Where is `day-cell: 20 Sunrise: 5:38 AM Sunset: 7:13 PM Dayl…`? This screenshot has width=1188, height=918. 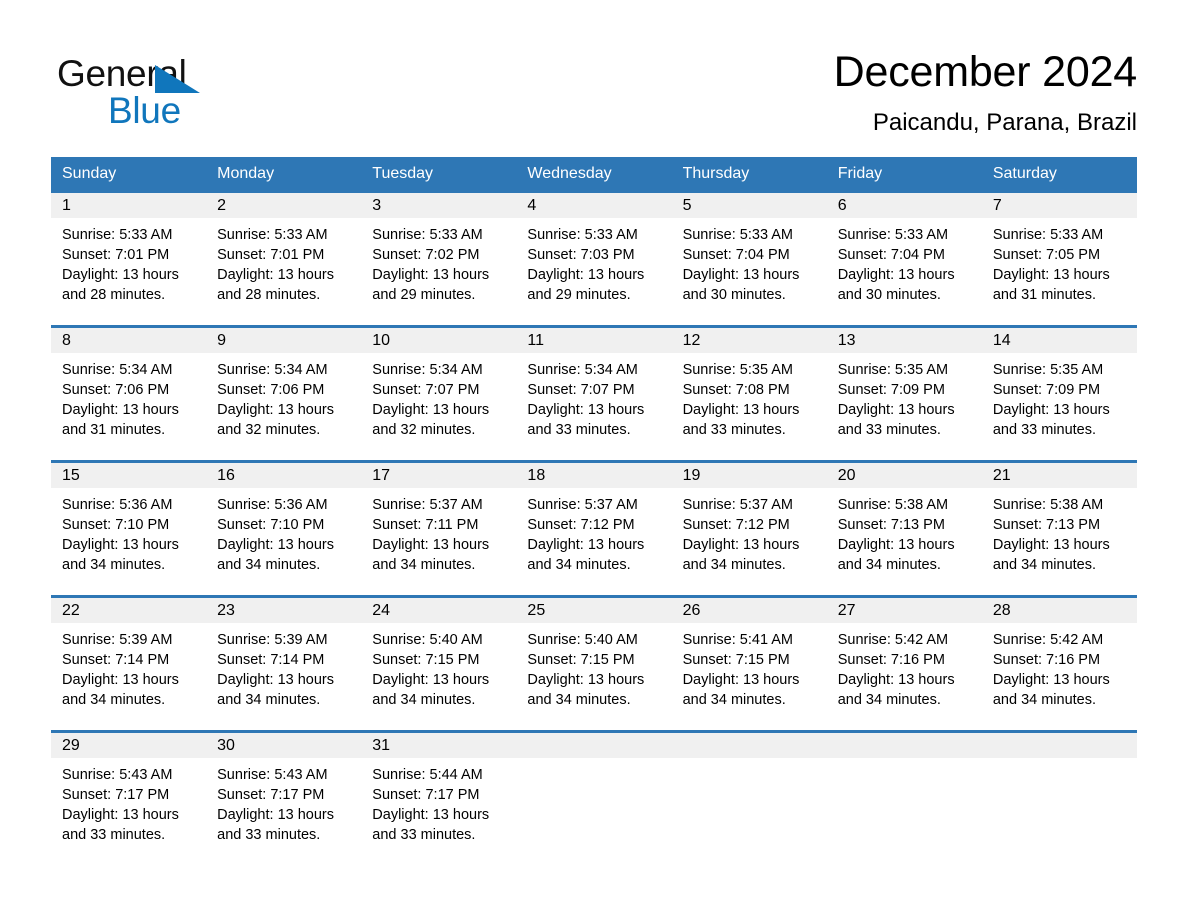
day-cell: 20 Sunrise: 5:38 AM Sunset: 7:13 PM Dayl… is located at coordinates (904, 529).